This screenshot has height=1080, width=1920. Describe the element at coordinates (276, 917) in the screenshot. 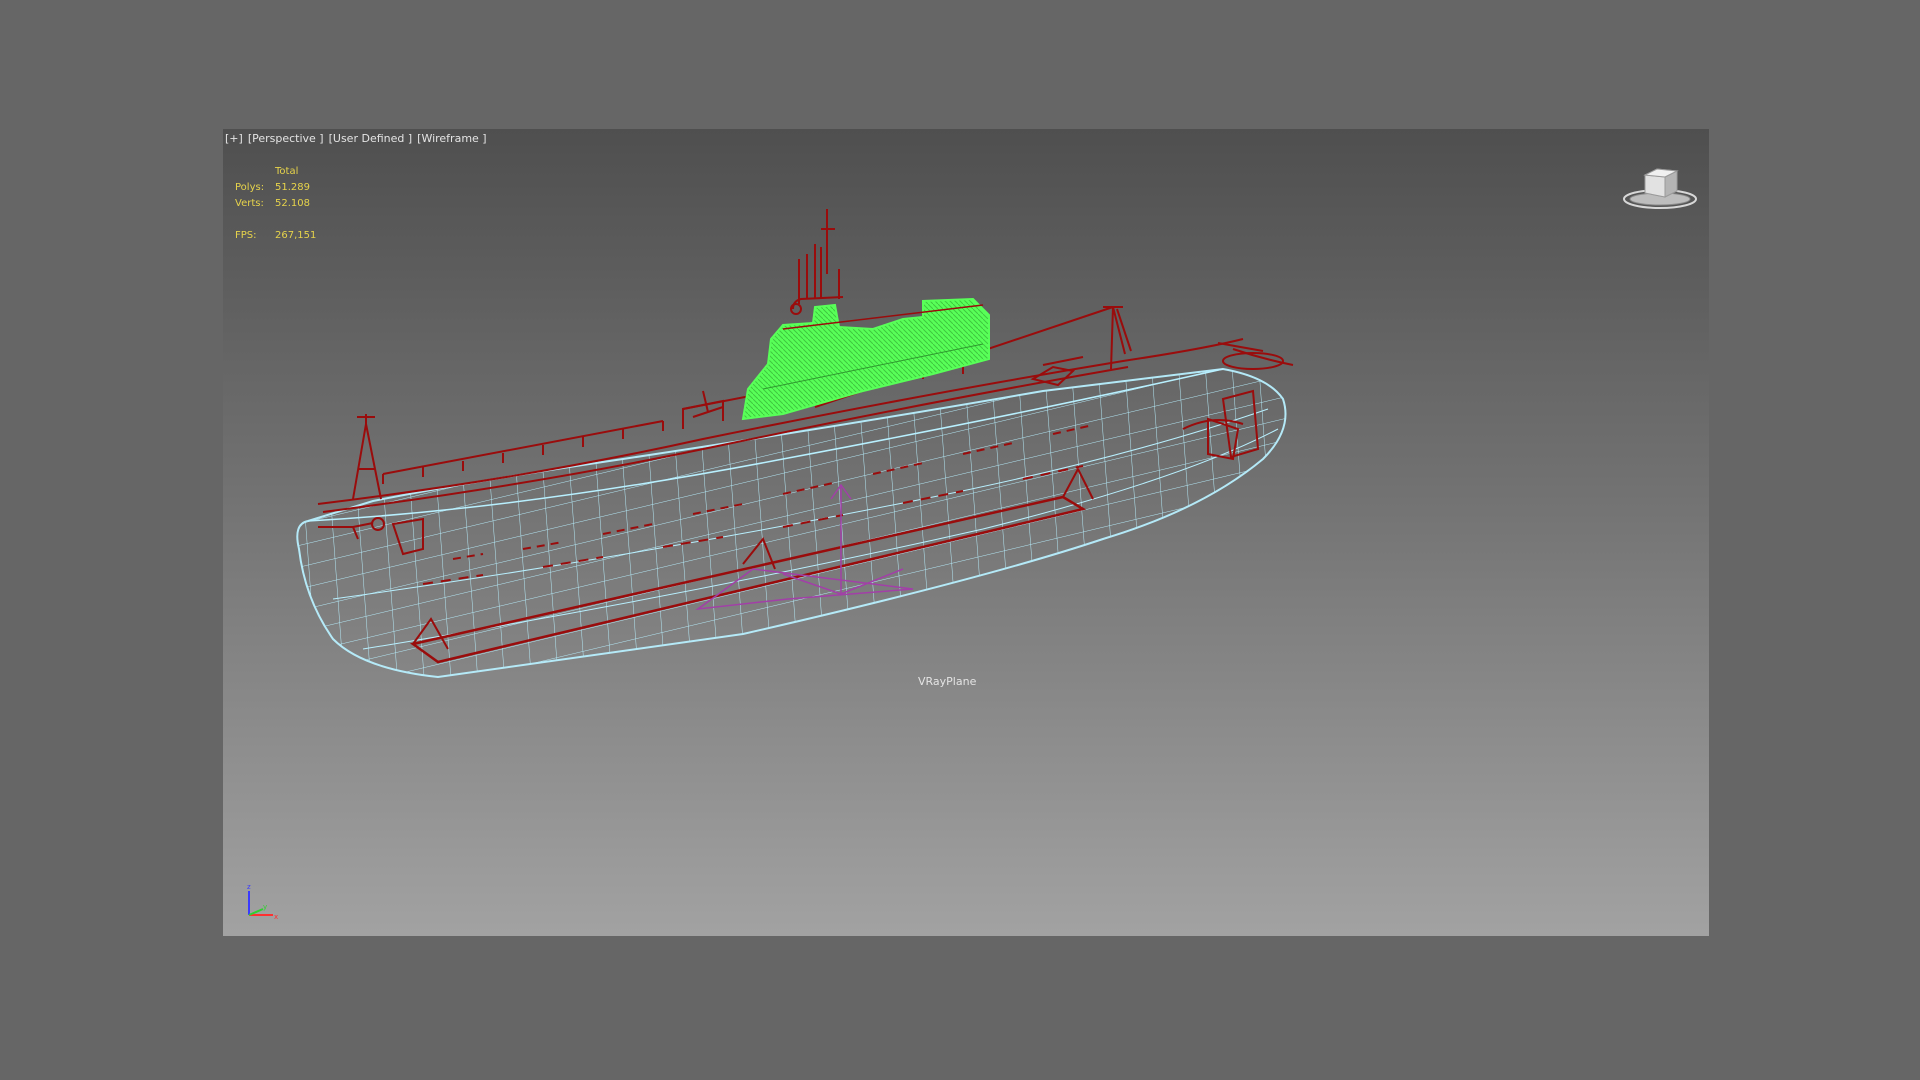

I see `axis-x-label: x` at that location.